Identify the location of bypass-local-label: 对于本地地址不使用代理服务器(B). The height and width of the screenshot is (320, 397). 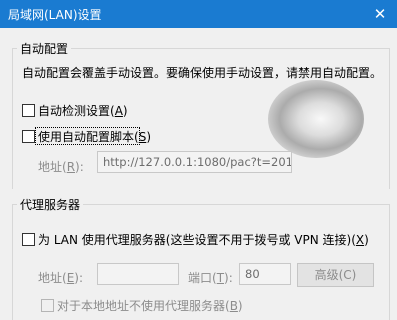
(150, 305).